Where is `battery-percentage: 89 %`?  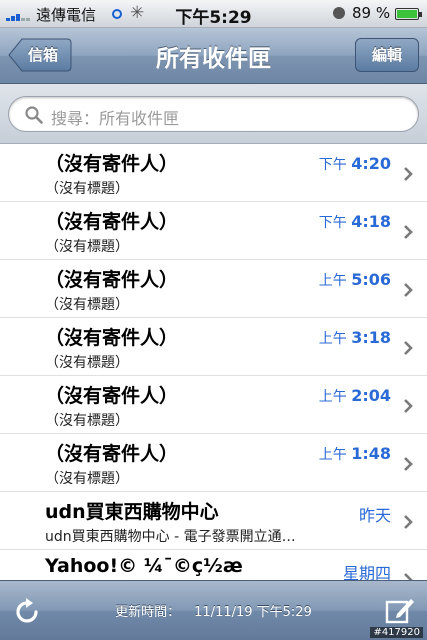 battery-percentage: 89 % is located at coordinates (371, 13).